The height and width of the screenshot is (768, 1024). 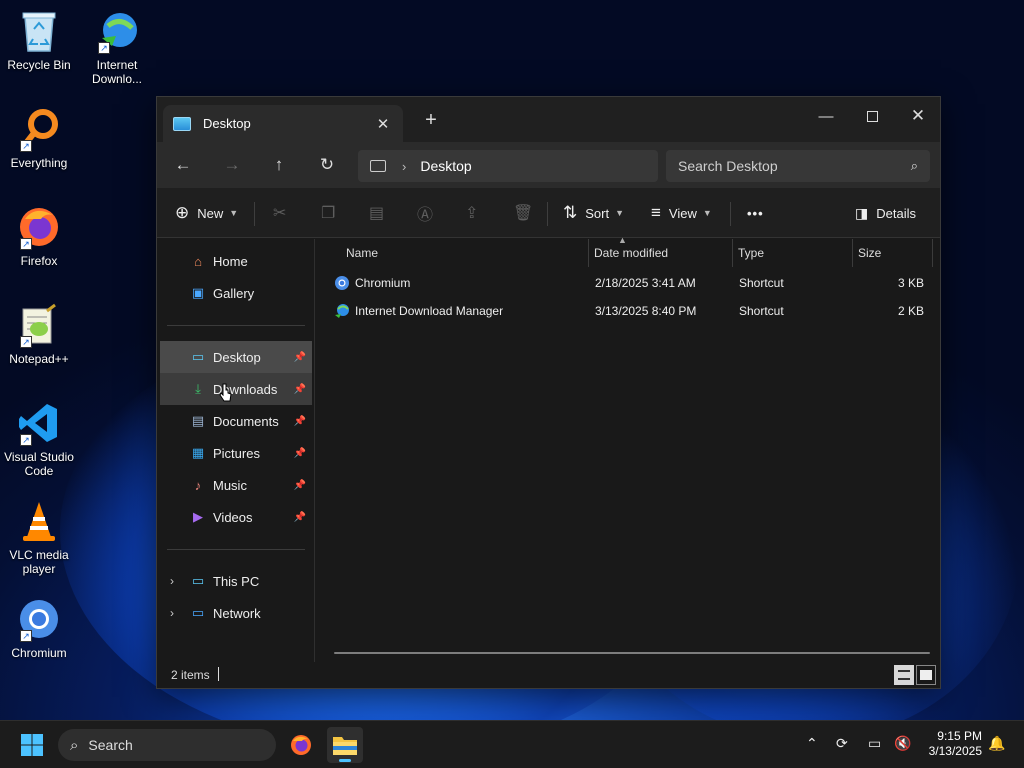 I want to click on desktop-icon-chromium: ↗ Chromium, so click(x=39, y=628).